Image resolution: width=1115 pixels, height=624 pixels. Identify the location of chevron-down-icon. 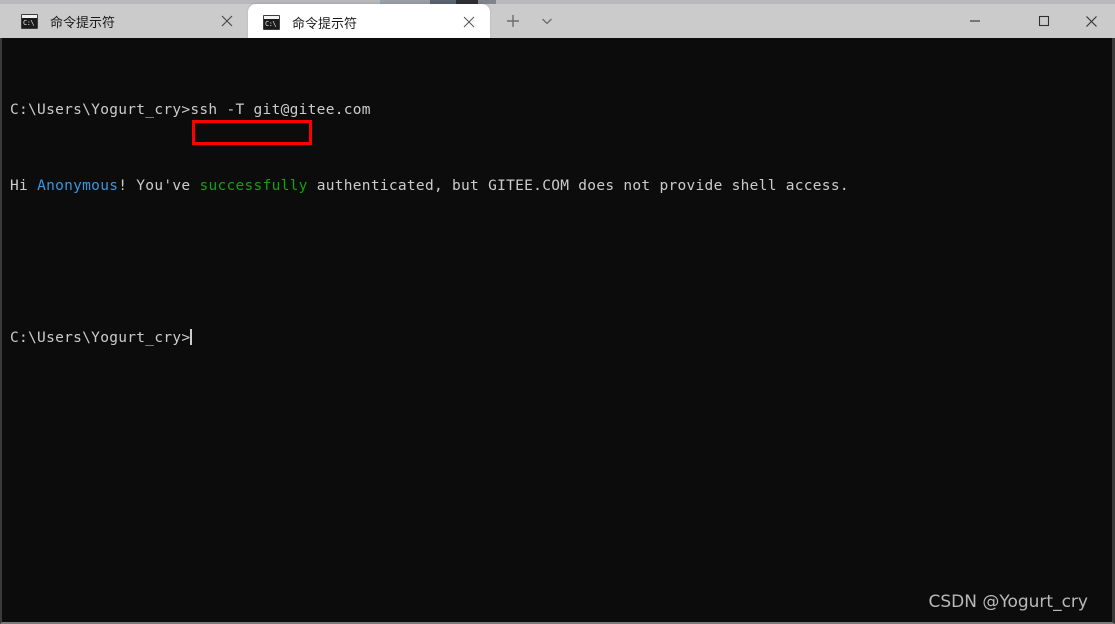
(547, 21).